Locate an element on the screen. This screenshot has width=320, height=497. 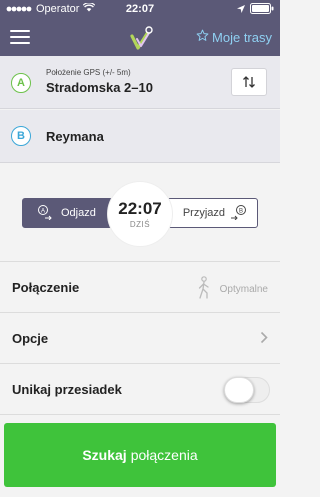
star-icon is located at coordinates (202, 37).